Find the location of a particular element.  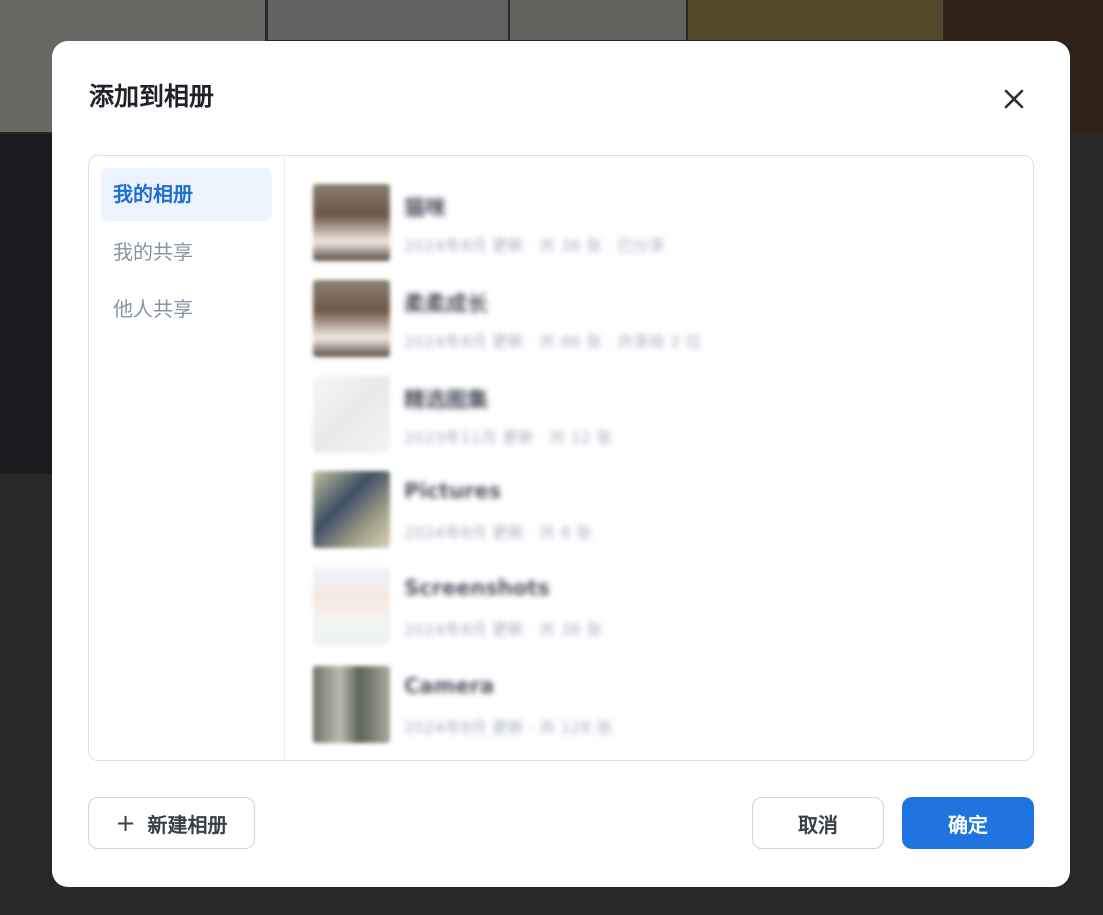

album-name: 柔柔成长 is located at coordinates (446, 304).